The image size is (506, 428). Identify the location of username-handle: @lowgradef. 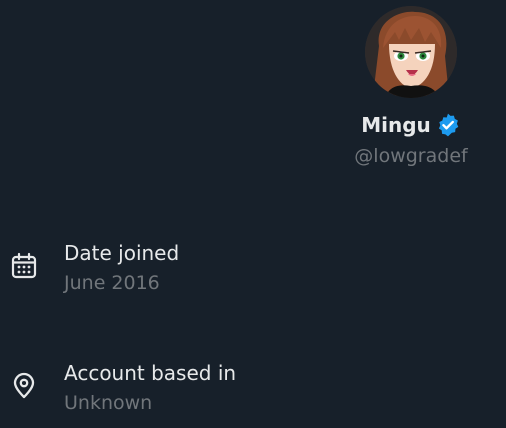
(410, 156).